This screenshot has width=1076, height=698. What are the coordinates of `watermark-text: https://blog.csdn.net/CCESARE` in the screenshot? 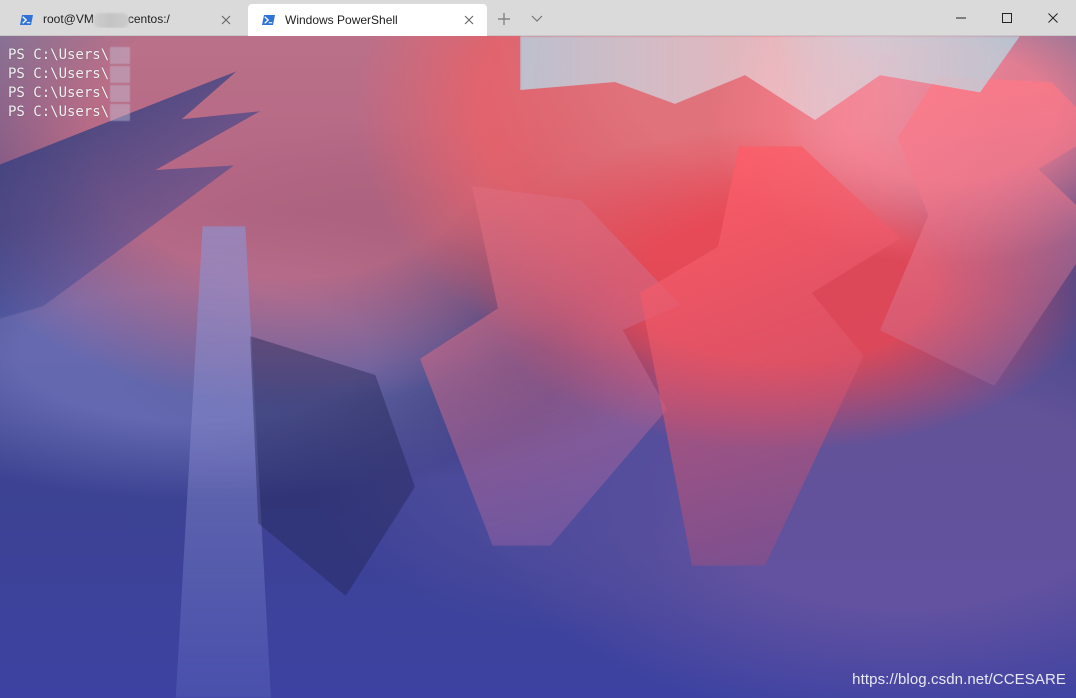 It's located at (959, 679).